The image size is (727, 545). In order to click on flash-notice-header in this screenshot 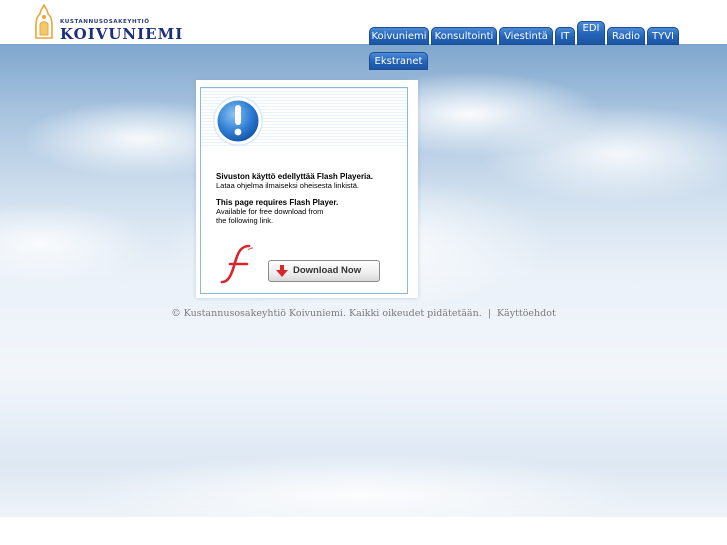, I will do `click(304, 118)`.